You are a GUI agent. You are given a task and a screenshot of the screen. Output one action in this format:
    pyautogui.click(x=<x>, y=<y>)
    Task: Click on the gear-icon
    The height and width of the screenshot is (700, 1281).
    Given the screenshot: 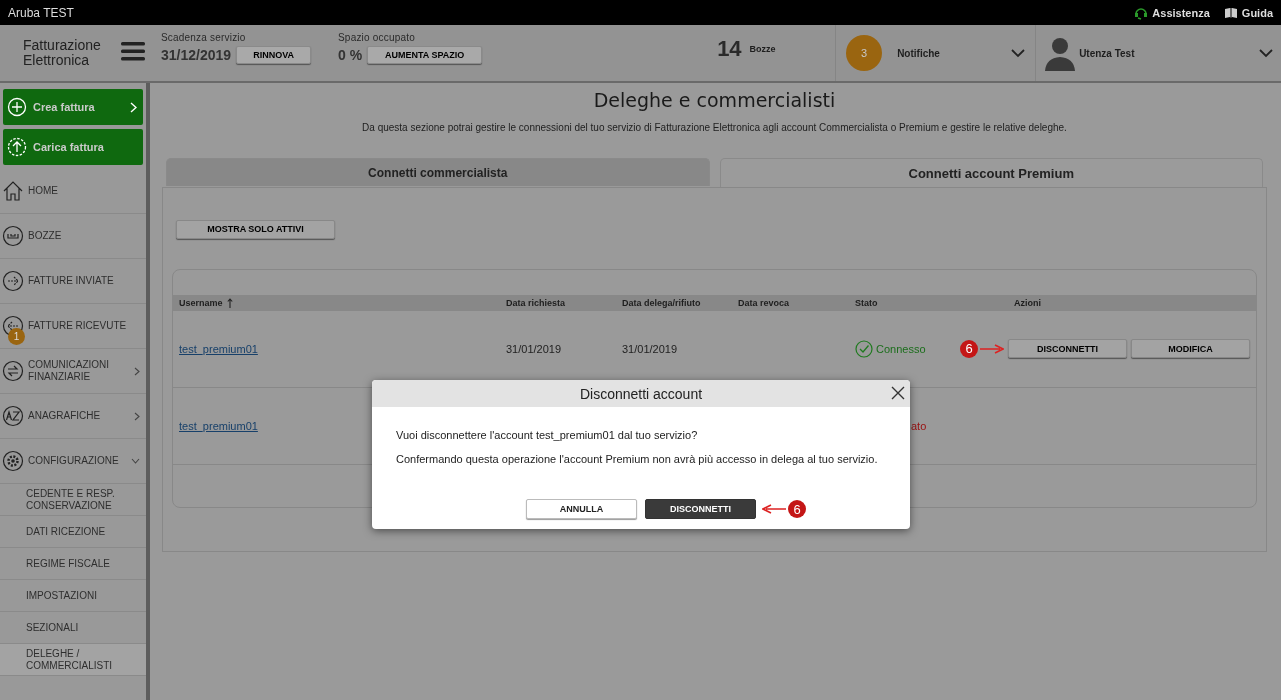 What is the action you would take?
    pyautogui.click(x=13, y=461)
    